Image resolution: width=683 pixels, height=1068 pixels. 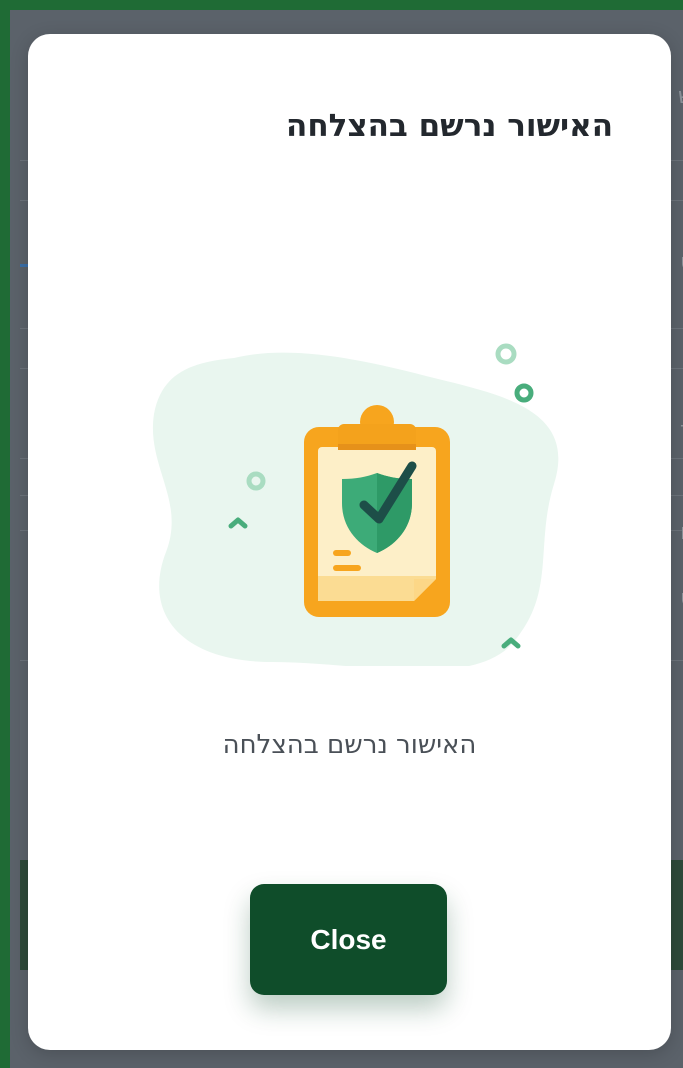 What do you see at coordinates (377, 447) in the screenshot?
I see `clipboard-clip-shadow` at bounding box center [377, 447].